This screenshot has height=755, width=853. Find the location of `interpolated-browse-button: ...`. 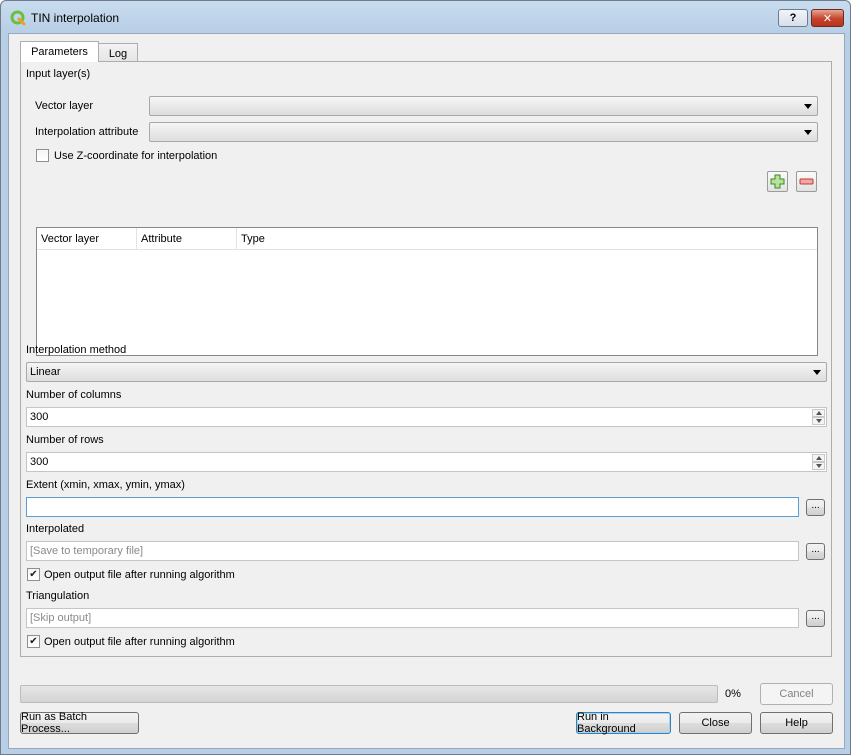

interpolated-browse-button: ... is located at coordinates (815, 551).